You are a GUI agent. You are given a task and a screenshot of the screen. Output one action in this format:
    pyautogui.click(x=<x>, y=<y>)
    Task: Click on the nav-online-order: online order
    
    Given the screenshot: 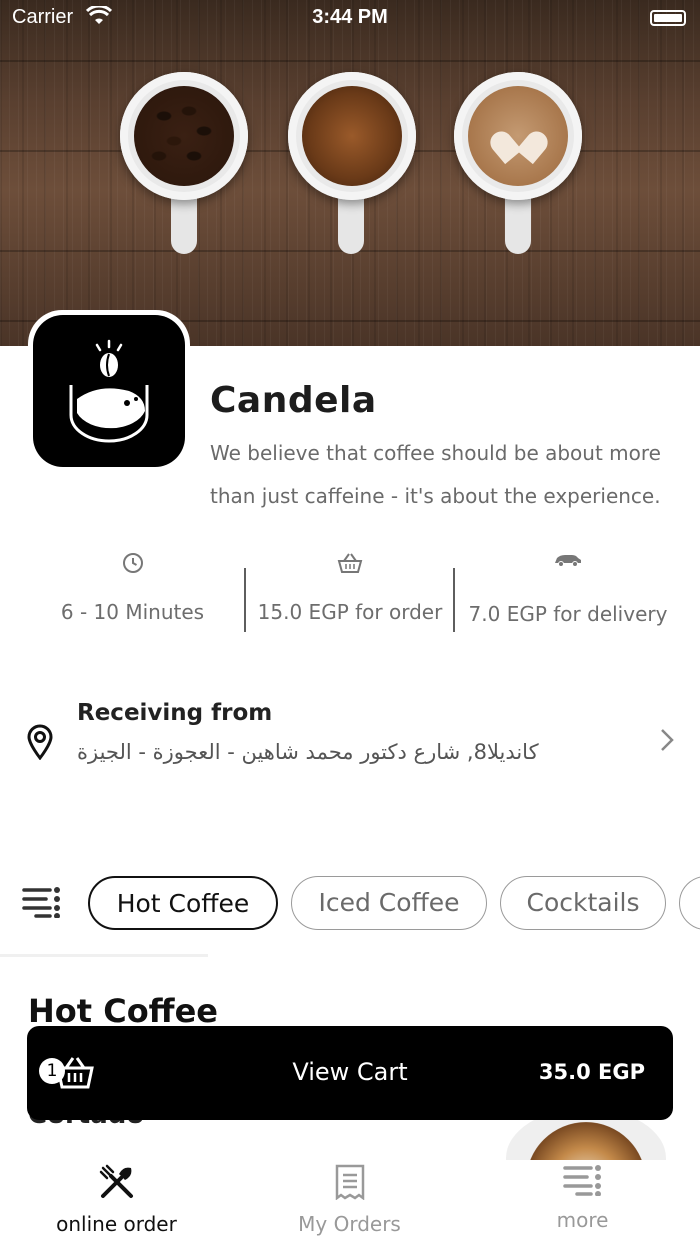 What is the action you would take?
    pyautogui.click(x=116, y=1202)
    